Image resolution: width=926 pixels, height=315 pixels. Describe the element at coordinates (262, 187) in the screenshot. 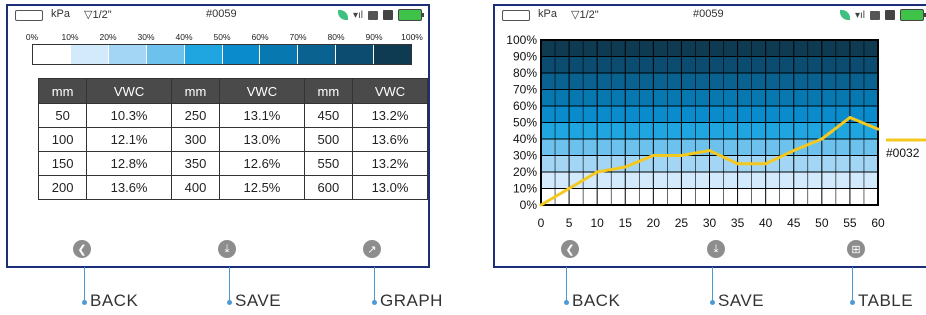

I see `table-cell: 12.5%` at that location.